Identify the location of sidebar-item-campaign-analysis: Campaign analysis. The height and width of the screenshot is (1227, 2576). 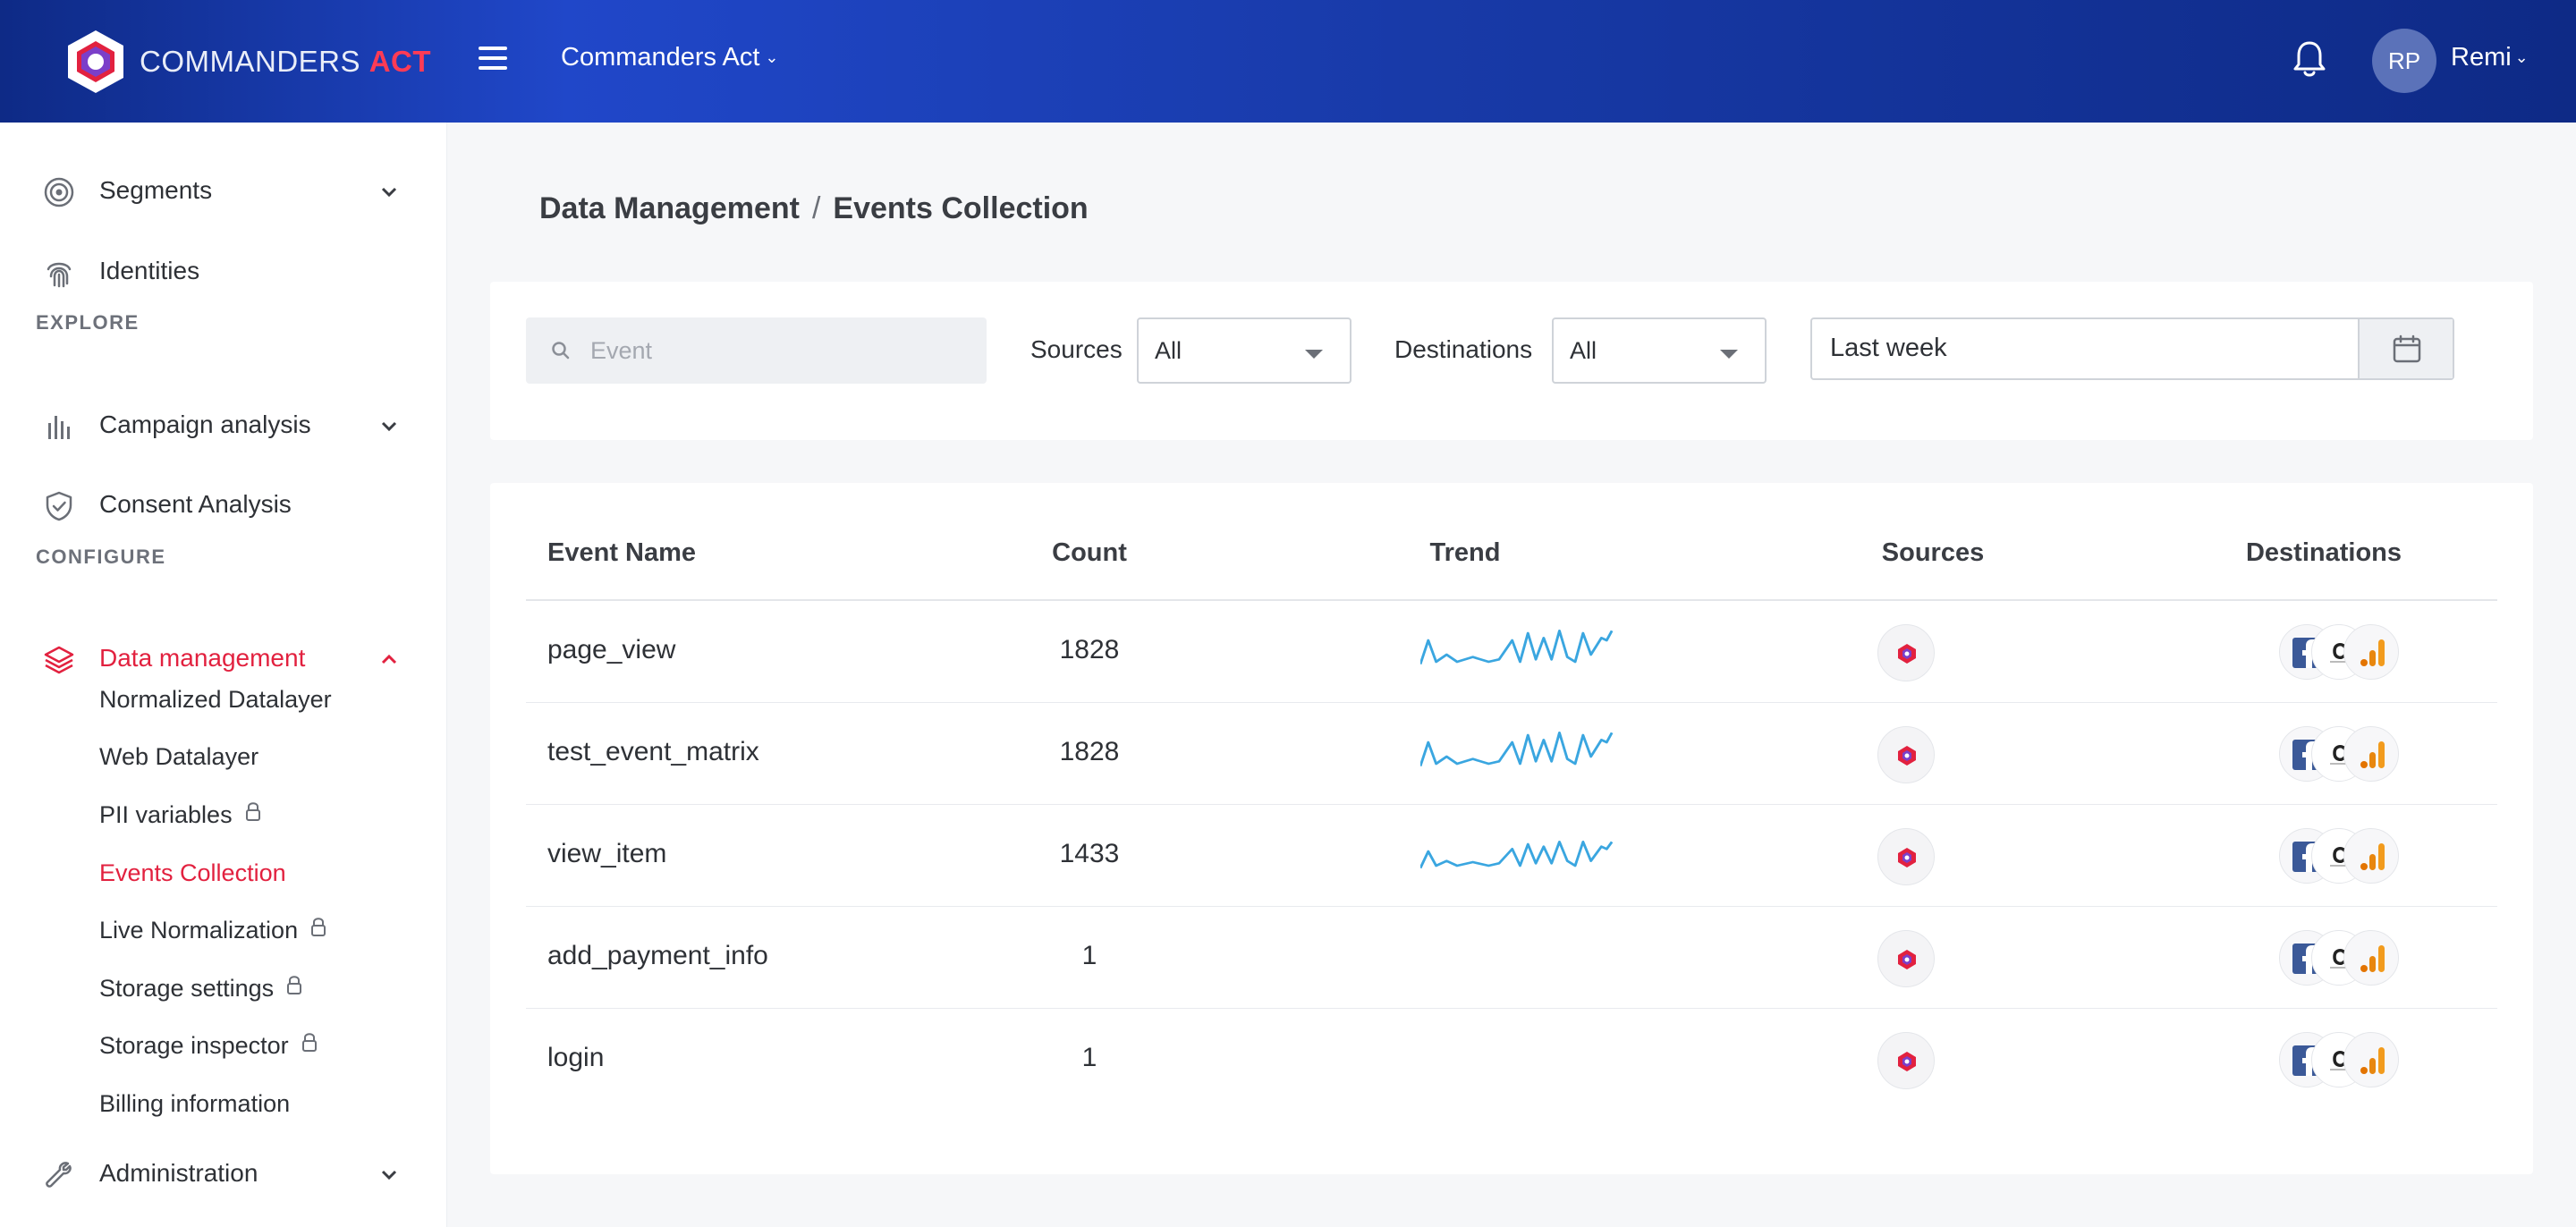
(223, 425).